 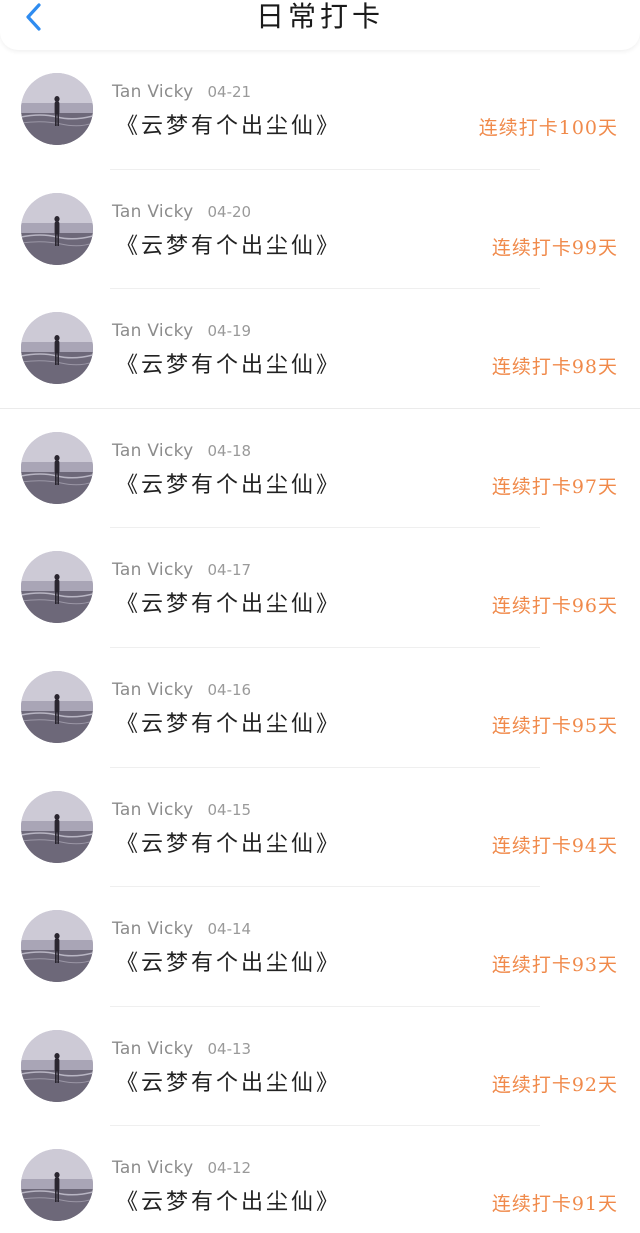 What do you see at coordinates (229, 570) in the screenshot?
I see `entry-date: 04-17` at bounding box center [229, 570].